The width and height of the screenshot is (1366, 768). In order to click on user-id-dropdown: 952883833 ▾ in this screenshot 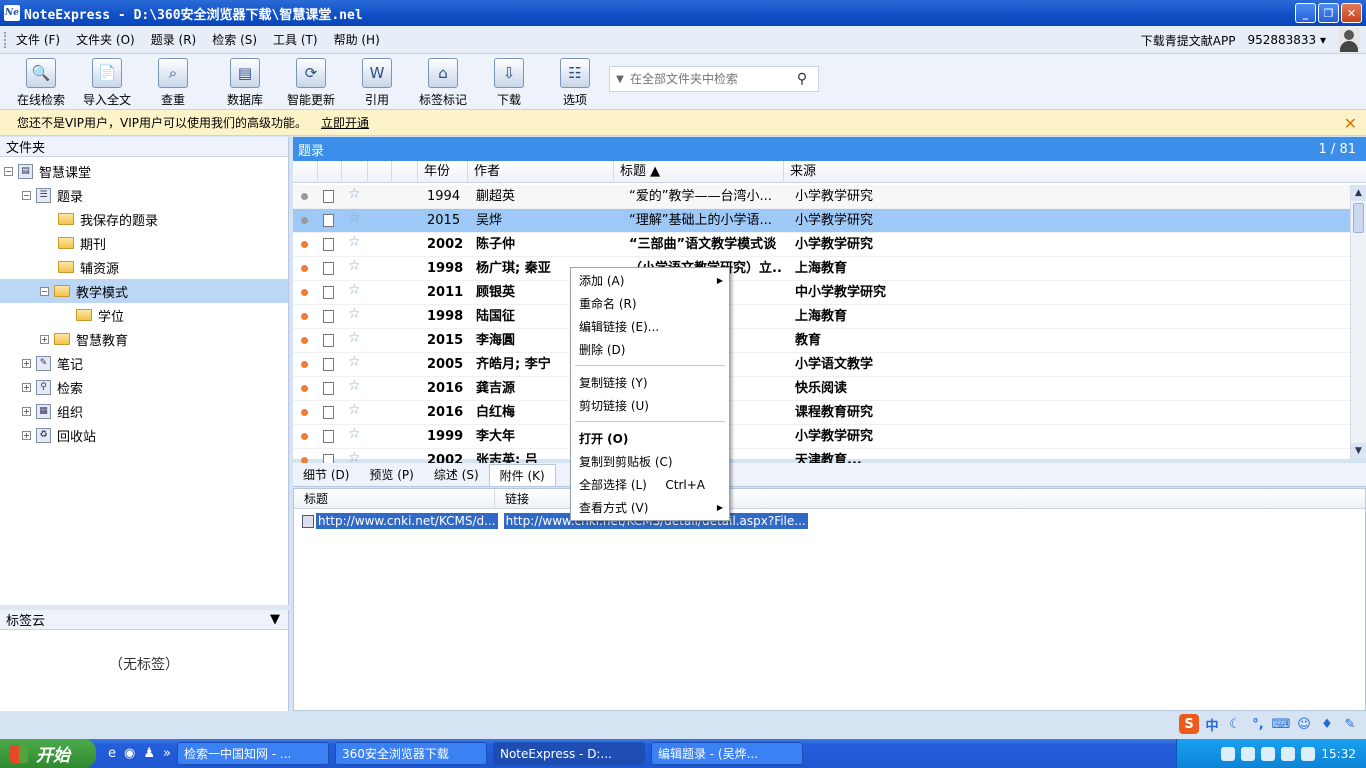, I will do `click(1286, 40)`.